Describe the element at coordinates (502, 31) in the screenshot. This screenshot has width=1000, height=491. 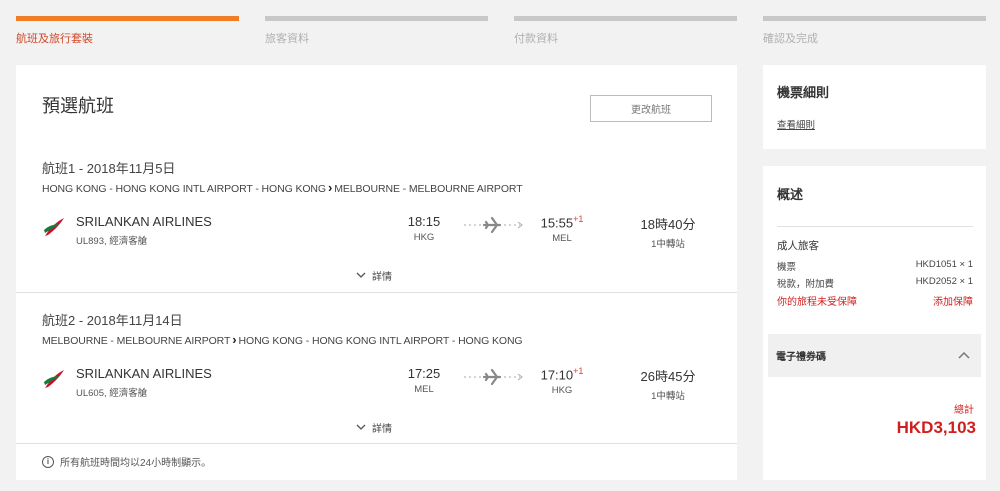
I see `booking-progress: 航班及旅行套裝 旅客資料 付款資料 確認及完成` at that location.